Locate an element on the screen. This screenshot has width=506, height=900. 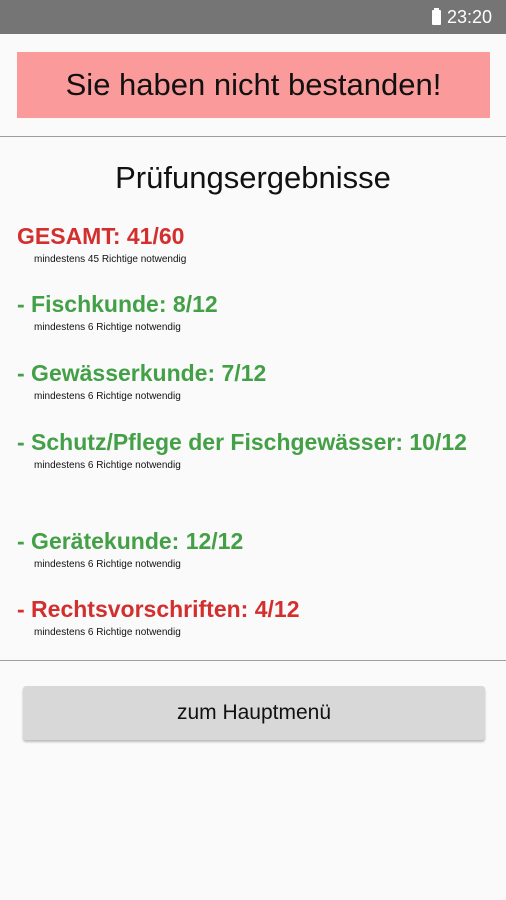
result-heading: - Rechtsvorschriften: 4/12 is located at coordinates (158, 609).